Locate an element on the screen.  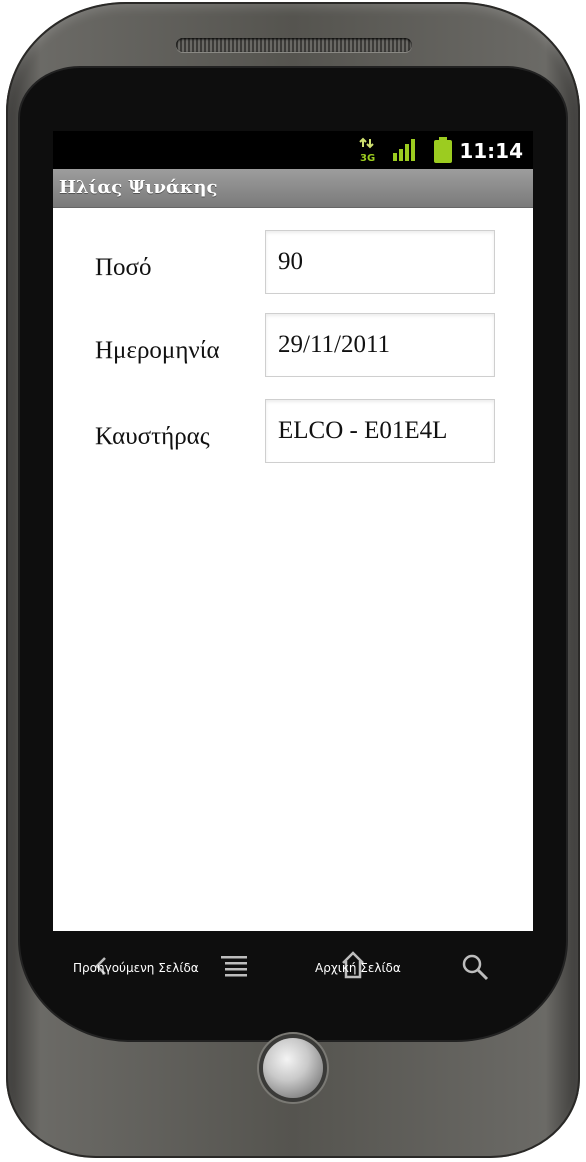
form-row-date: Ημερομηνία 29/11/2011 is located at coordinates (293, 346).